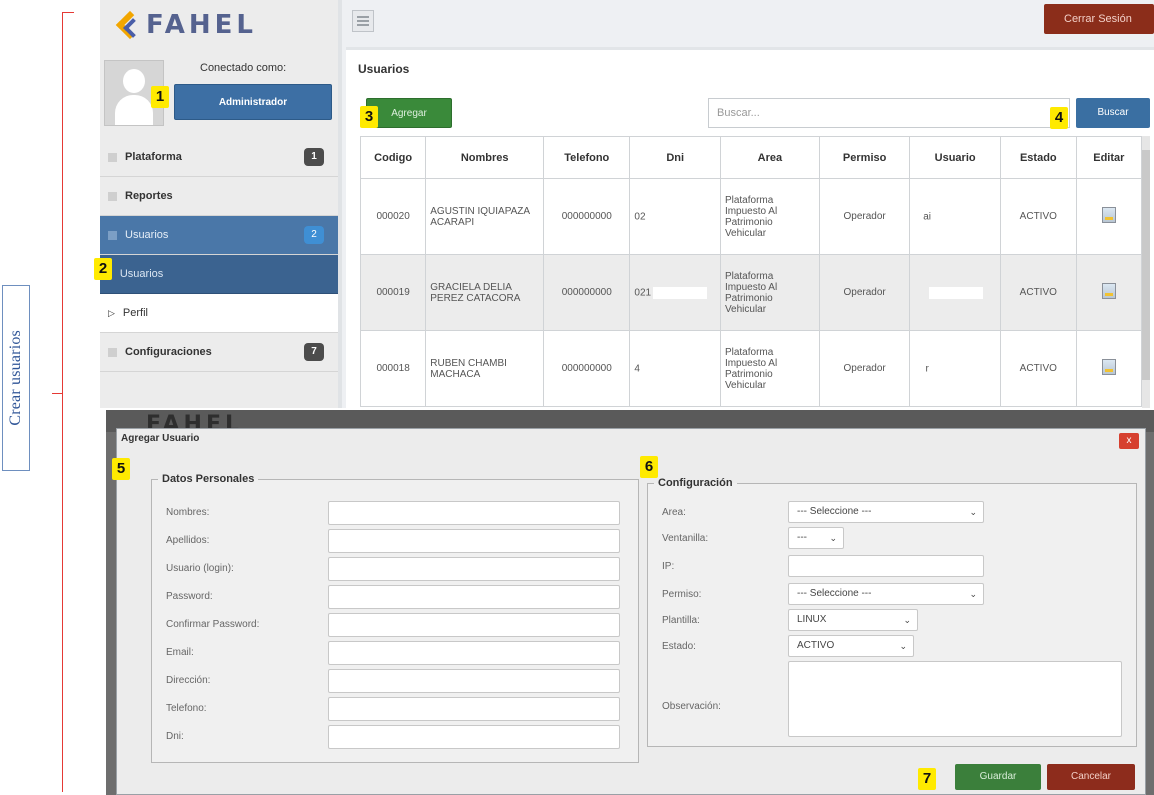 The height and width of the screenshot is (795, 1154). I want to click on cell-codigo: 000020, so click(393, 216).